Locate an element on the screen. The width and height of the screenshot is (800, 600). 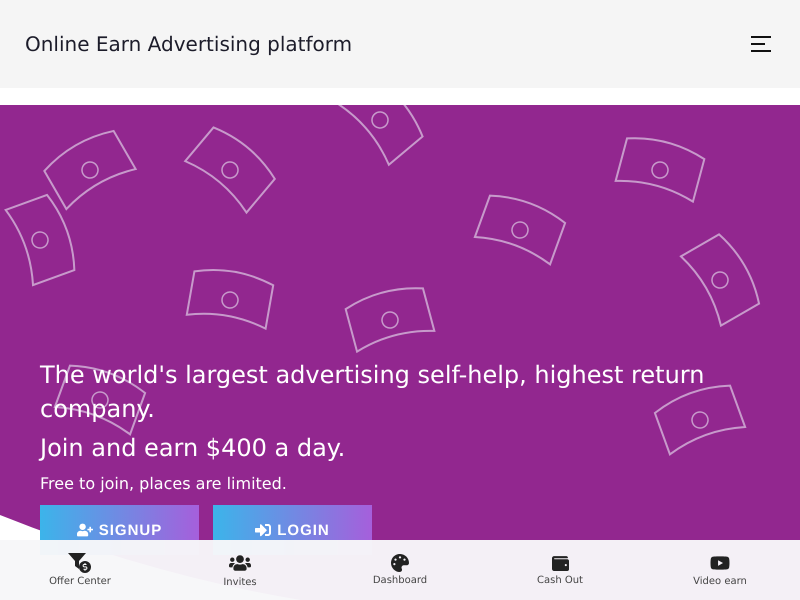
site-title: Online Earn Advertising platform is located at coordinates (188, 44).